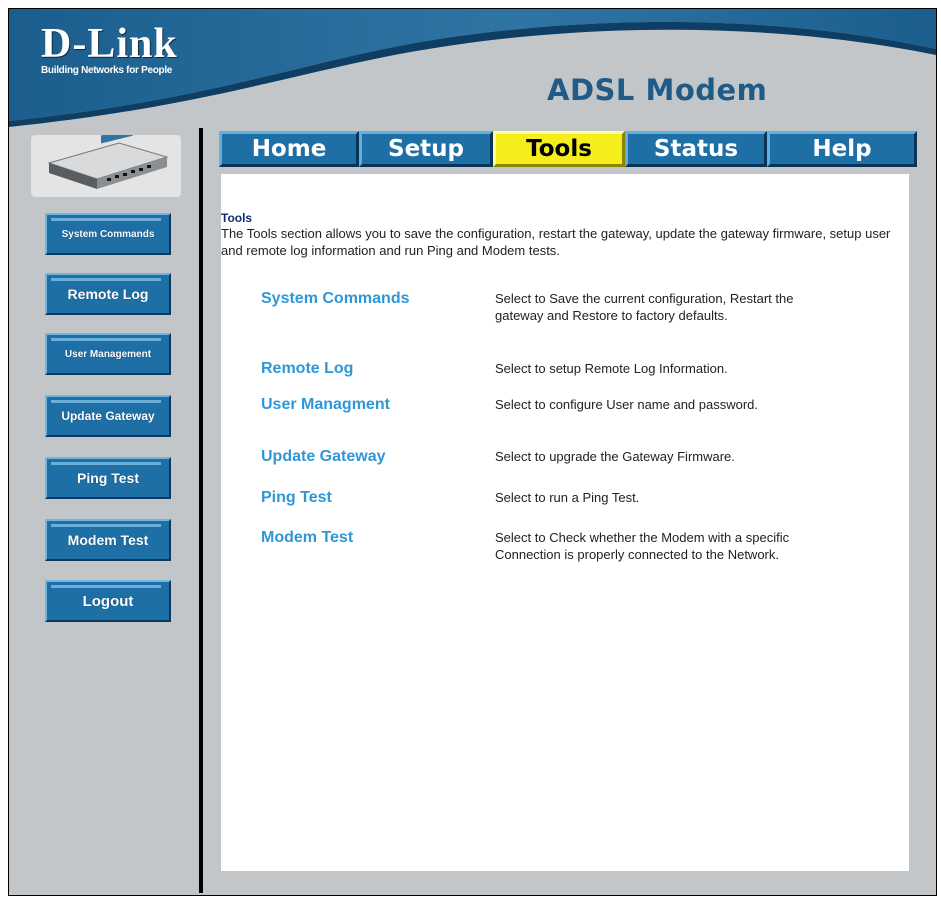 This screenshot has width=941, height=900. What do you see at coordinates (611, 368) in the screenshot?
I see `desc-remote-log: Select to setup Remote Log Information.` at bounding box center [611, 368].